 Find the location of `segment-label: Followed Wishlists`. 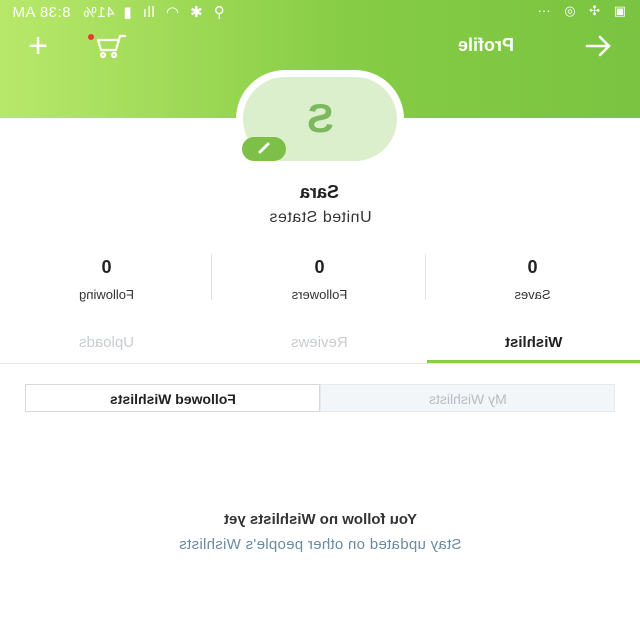

segment-label: Followed Wishlists is located at coordinates (172, 399).